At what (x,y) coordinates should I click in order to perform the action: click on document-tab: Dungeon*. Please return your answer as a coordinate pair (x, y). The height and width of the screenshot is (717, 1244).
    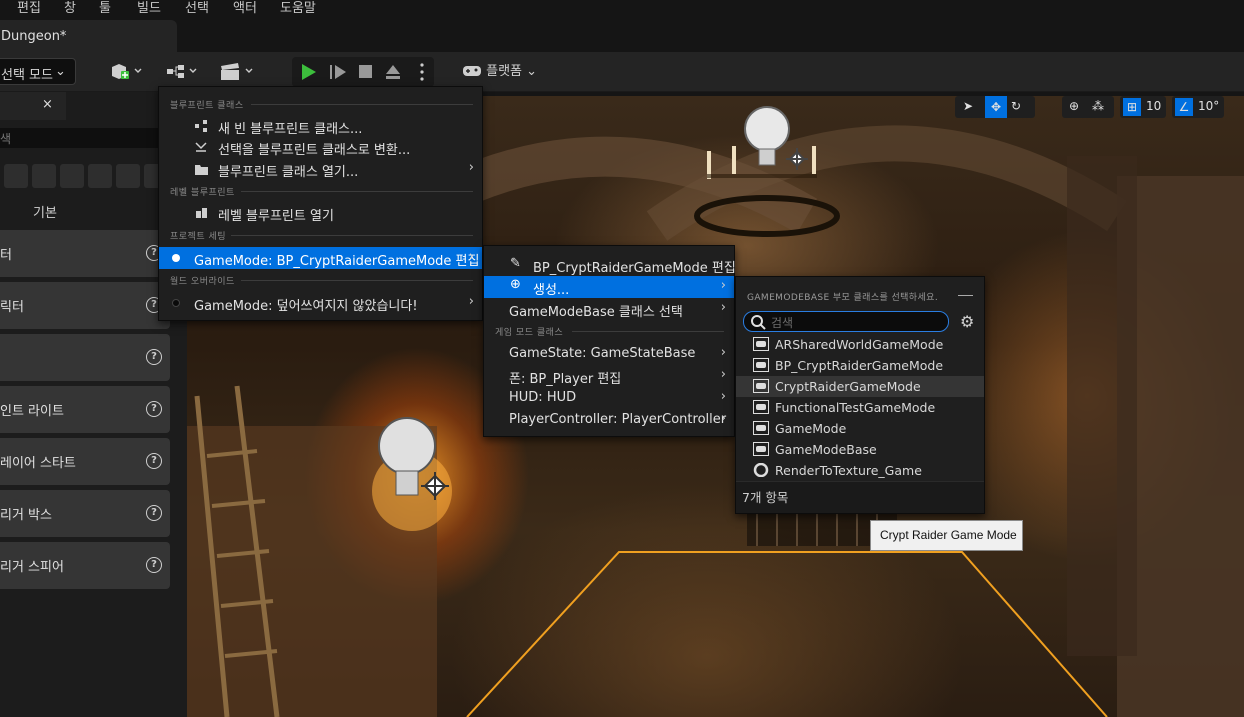
    Looking at the image, I should click on (88, 36).